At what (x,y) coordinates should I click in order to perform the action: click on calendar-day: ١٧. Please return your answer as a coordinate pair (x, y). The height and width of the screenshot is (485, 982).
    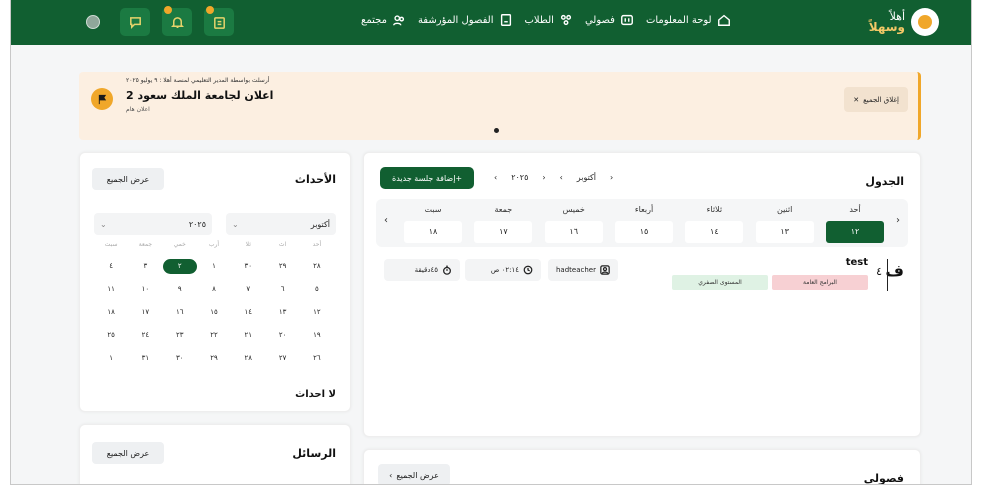
    Looking at the image, I should click on (145, 312).